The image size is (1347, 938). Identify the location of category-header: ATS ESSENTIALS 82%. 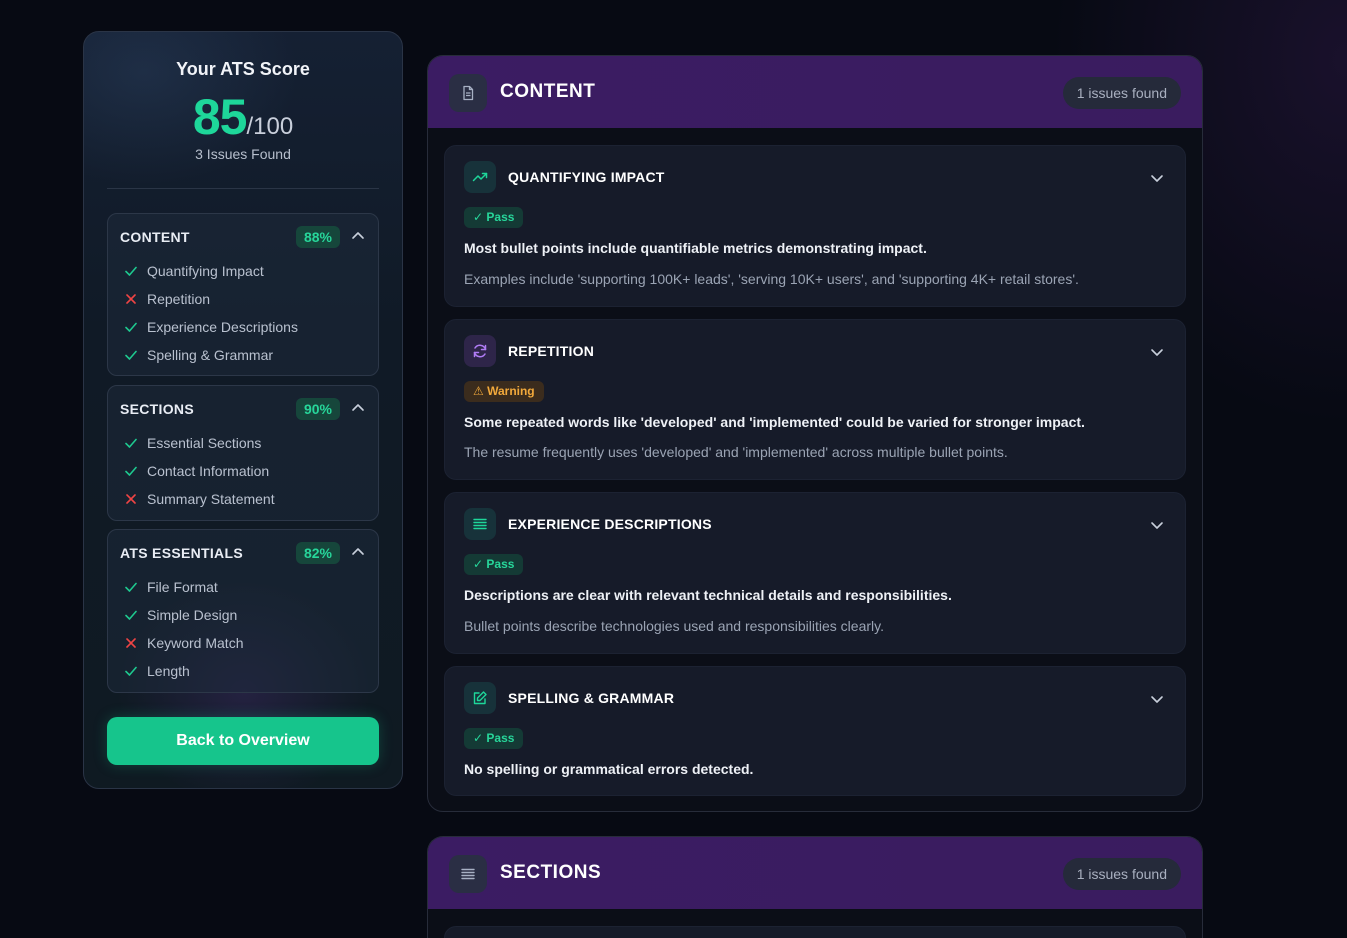
(243, 552).